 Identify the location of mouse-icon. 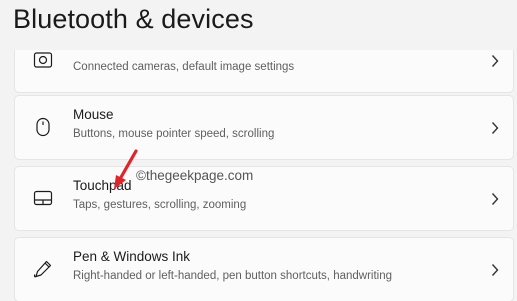
(43, 127).